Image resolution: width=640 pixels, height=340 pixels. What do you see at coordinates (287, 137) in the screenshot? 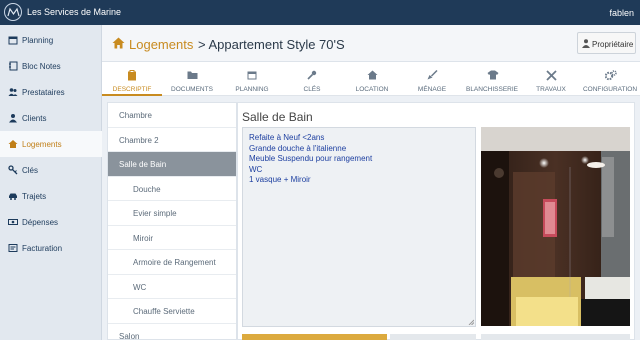
I see `description-line: Refaite à Neuf <2ans` at bounding box center [287, 137].